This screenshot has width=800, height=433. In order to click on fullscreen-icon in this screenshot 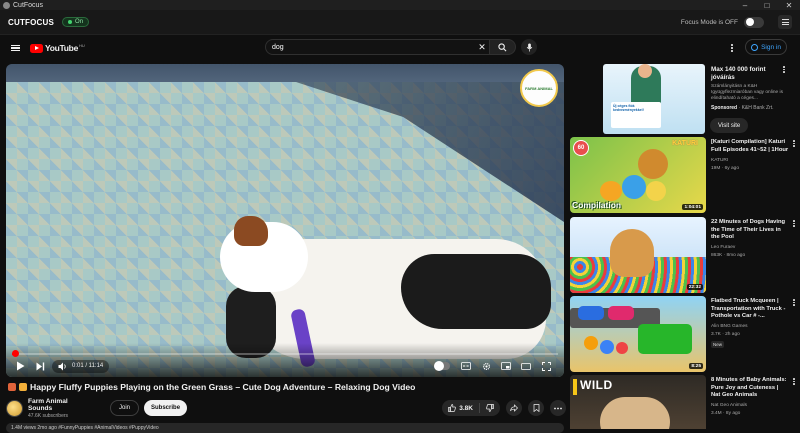, I will do `click(546, 366)`.